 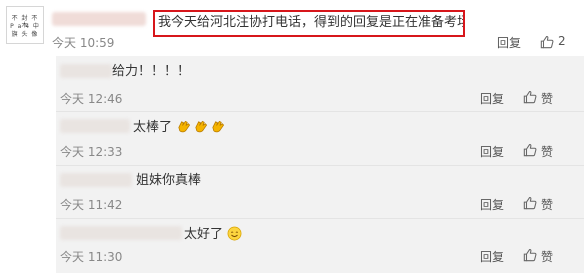 I want to click on reply-timestamp: 今天 11:30, so click(x=91, y=257).